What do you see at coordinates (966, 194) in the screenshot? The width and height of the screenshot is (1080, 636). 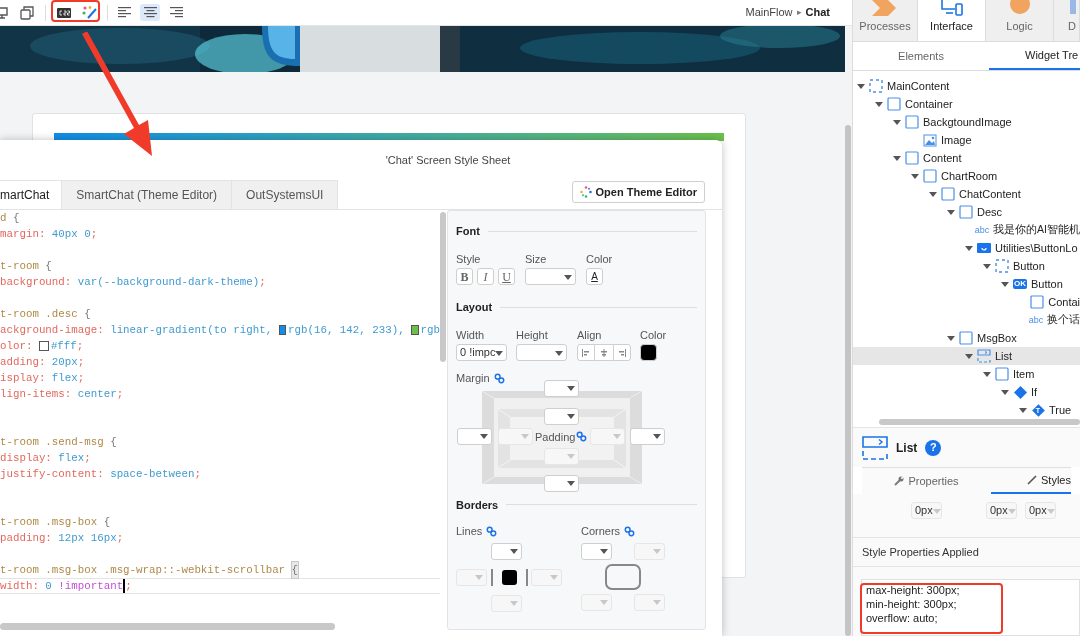 I see `tree-item: ChatContent` at bounding box center [966, 194].